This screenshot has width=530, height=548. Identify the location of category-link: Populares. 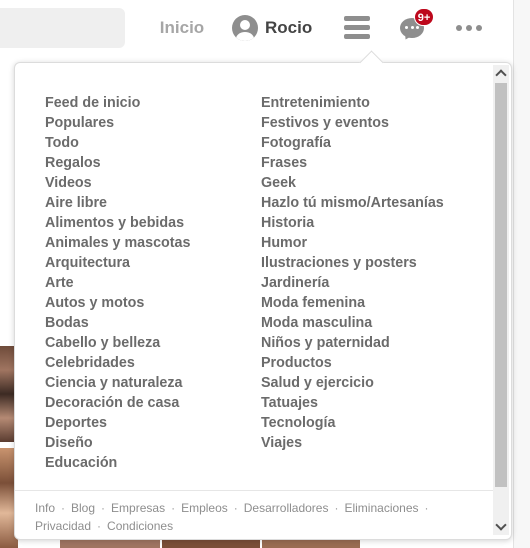
(150, 123).